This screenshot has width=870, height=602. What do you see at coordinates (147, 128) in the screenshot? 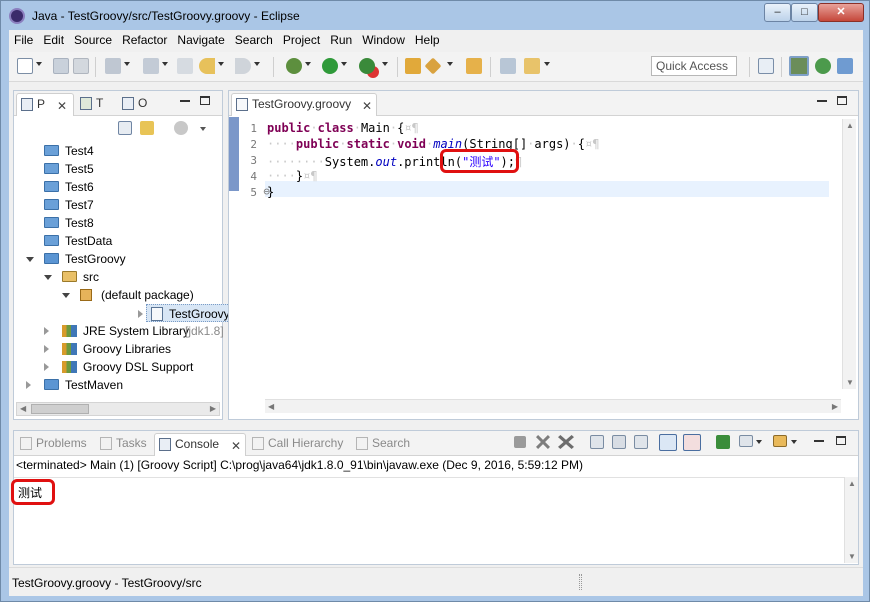
I see `link-with-editor-icon` at bounding box center [147, 128].